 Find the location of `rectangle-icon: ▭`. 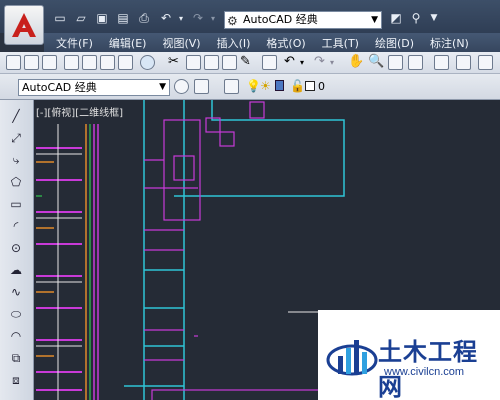

rectangle-icon: ▭ is located at coordinates (16, 204).